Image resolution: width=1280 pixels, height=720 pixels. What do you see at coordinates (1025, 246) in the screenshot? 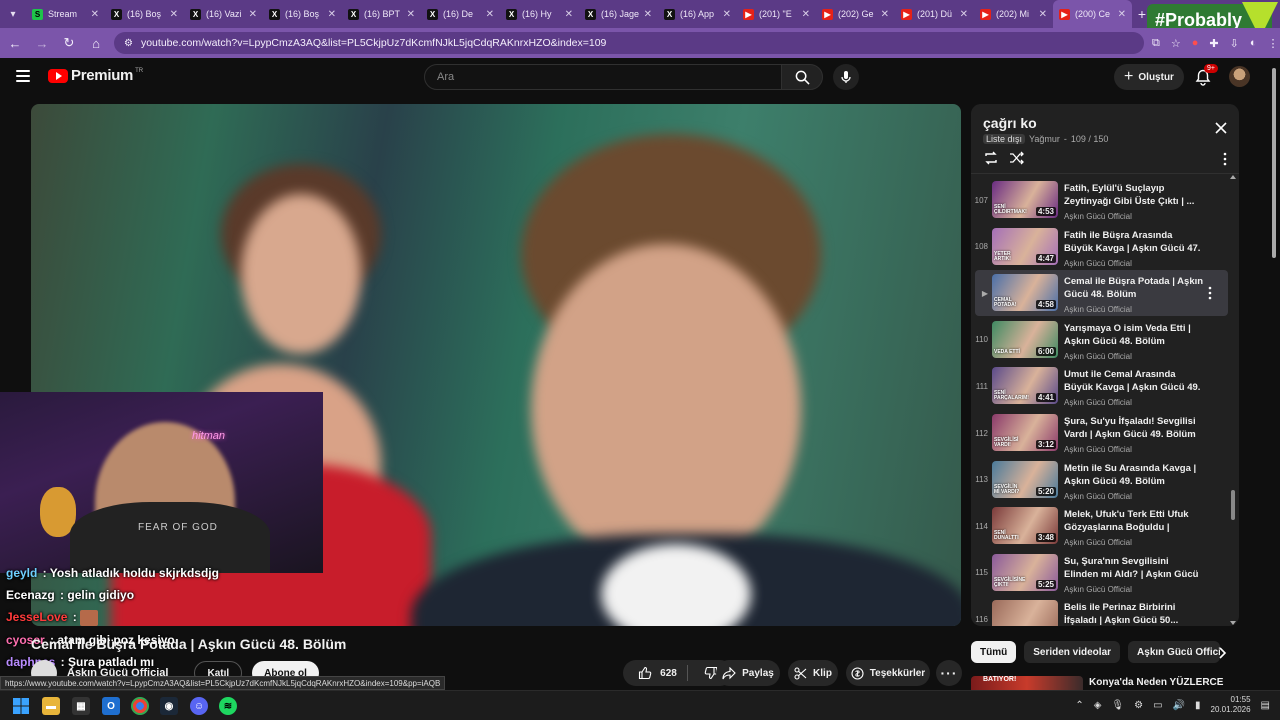
I see `playlist-item-thumbnail: YETER ARTIK! 4:47` at bounding box center [1025, 246].